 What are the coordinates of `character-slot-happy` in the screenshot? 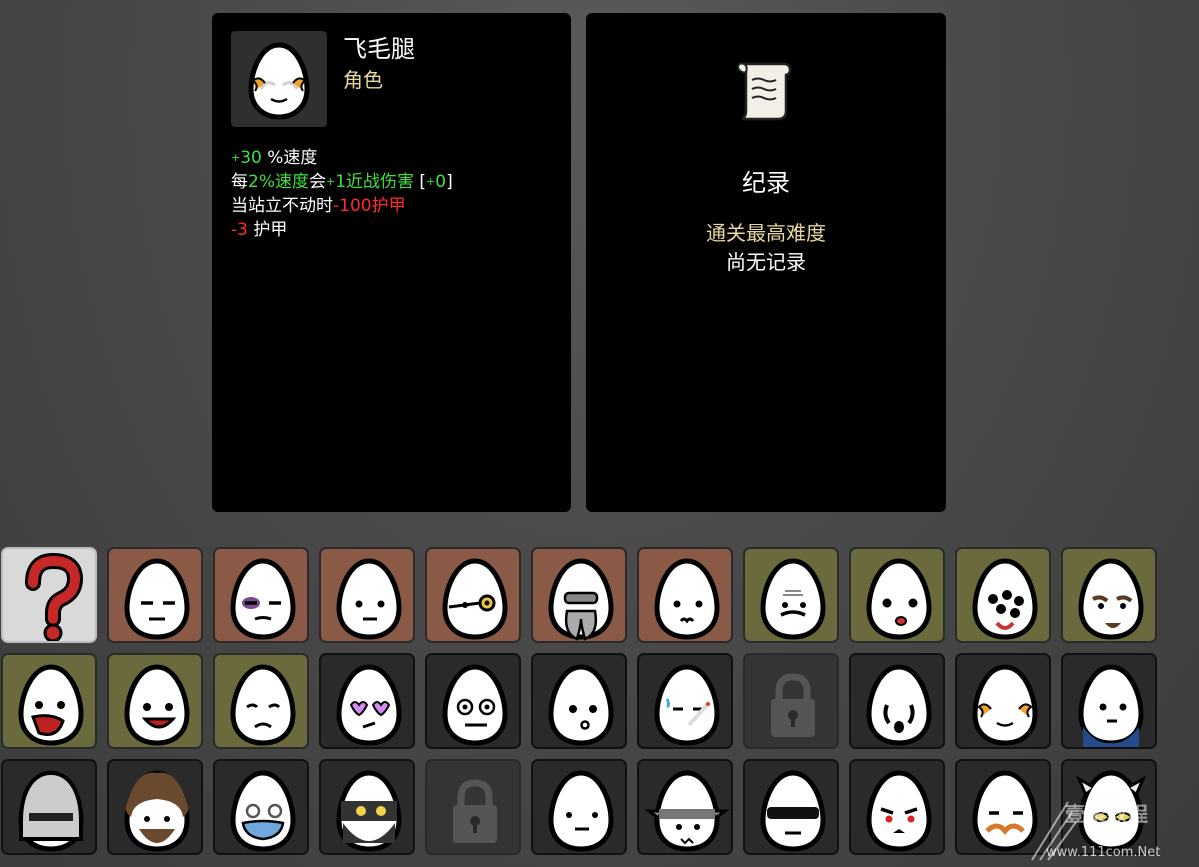 It's located at (155, 701).